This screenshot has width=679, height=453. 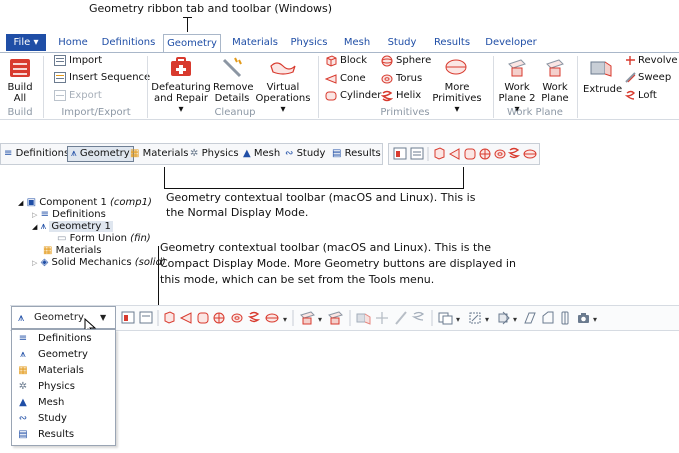 What do you see at coordinates (79, 214) in the screenshot?
I see `tree-definitions-label: Definitions` at bounding box center [79, 214].